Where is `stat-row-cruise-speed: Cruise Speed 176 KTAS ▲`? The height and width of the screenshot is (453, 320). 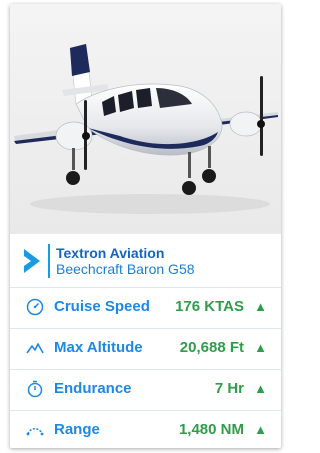
stat-row-cruise-speed: Cruise Speed 176 KTAS ▲ is located at coordinates (145, 307).